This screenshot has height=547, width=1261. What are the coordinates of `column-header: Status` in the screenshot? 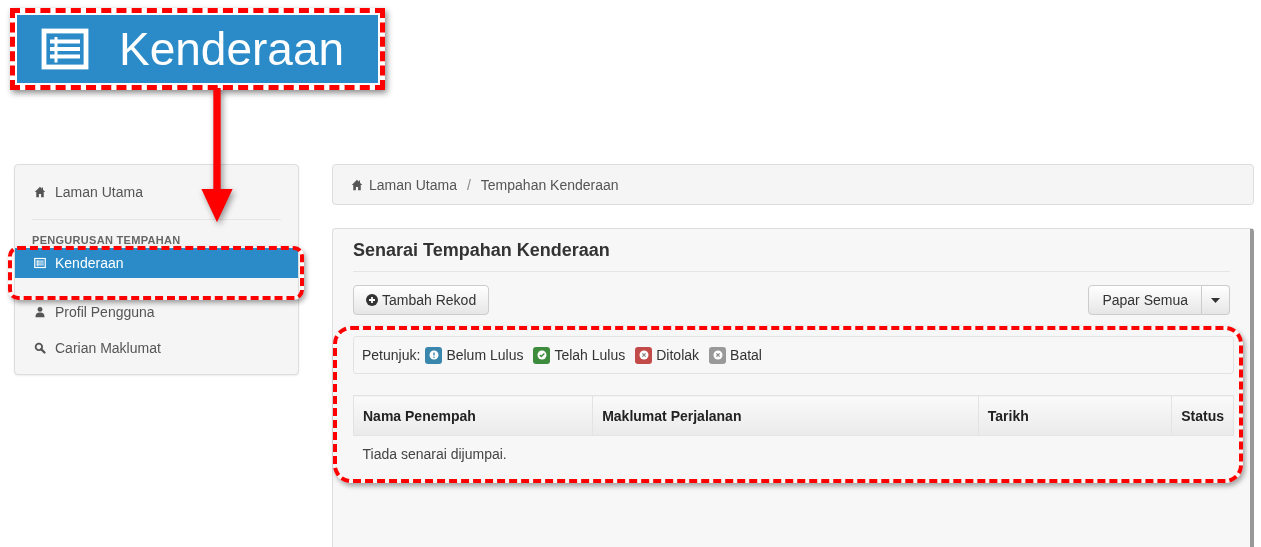 It's located at (1202, 415).